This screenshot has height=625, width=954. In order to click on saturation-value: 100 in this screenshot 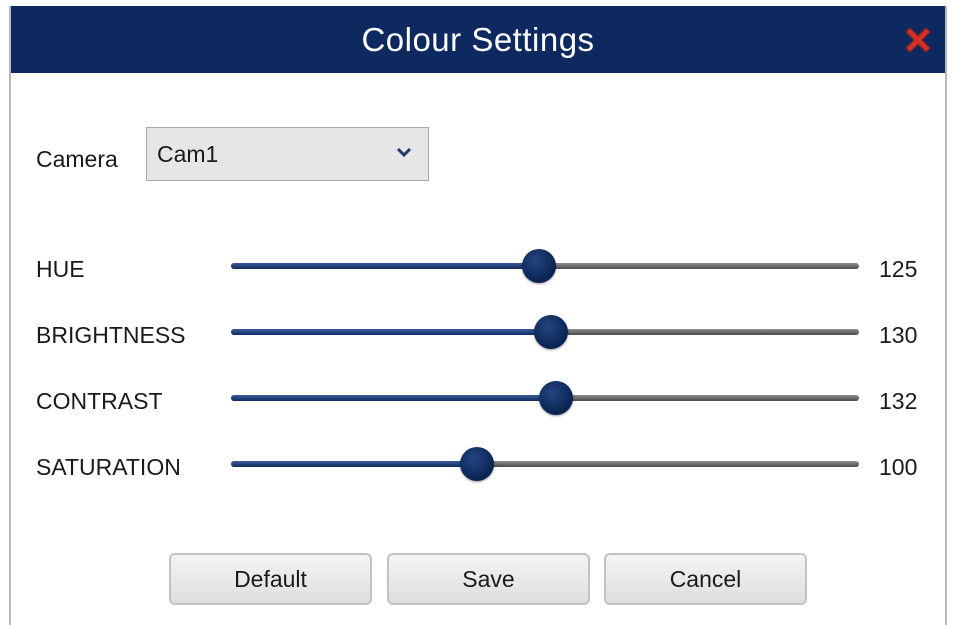, I will do `click(898, 467)`.